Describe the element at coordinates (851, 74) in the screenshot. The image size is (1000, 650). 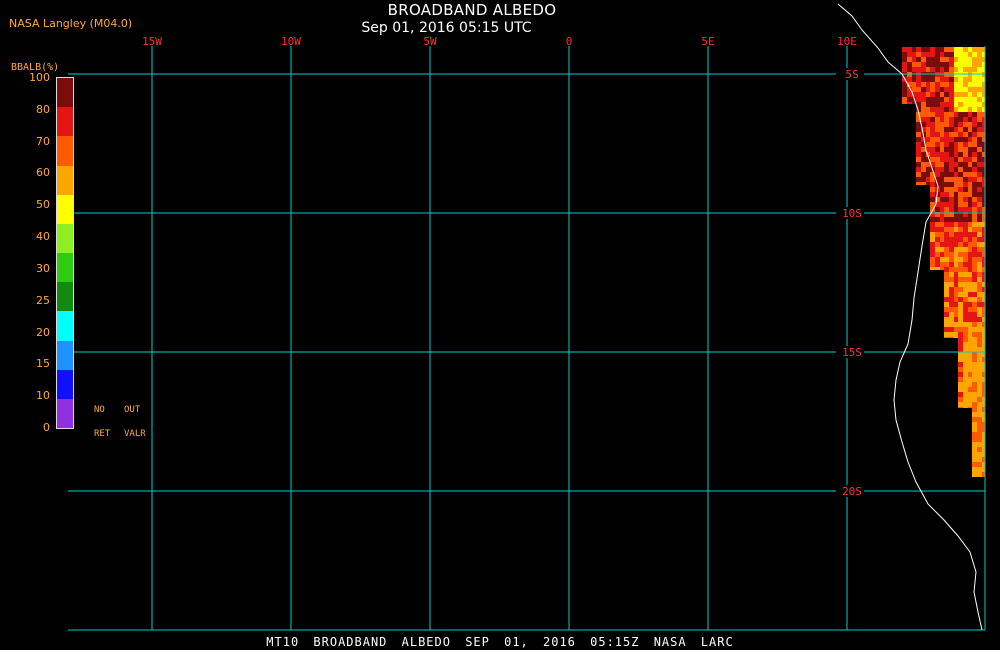
I see `latitude-label: 5S` at that location.